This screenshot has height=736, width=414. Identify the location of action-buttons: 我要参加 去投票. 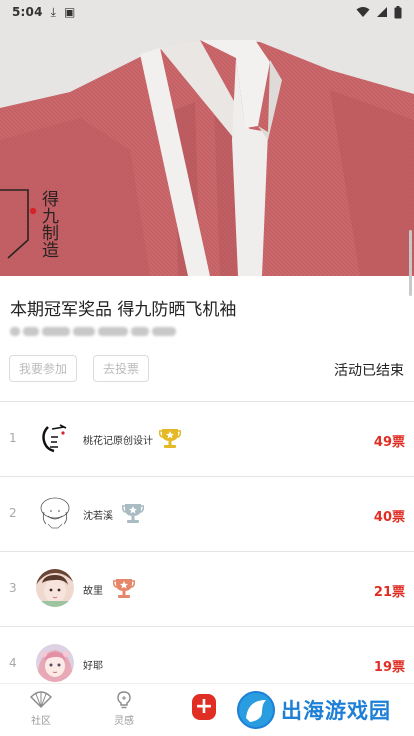
(79, 368).